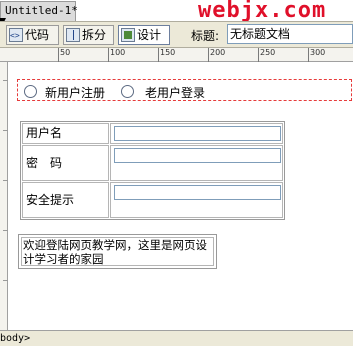 The height and width of the screenshot is (346, 353). Describe the element at coordinates (65, 133) in the screenshot. I see `username-label-cell: 用户名` at that location.